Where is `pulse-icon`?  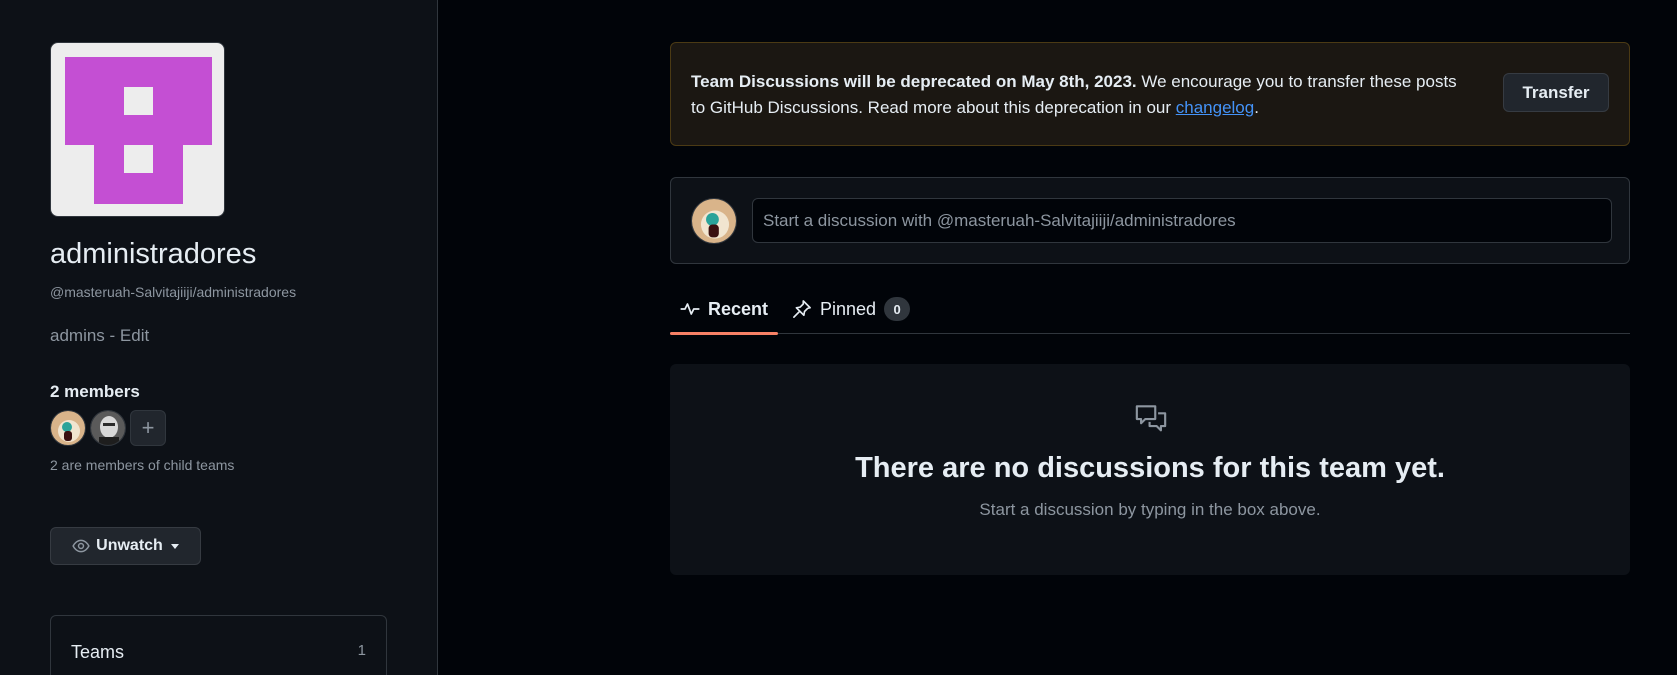 pulse-icon is located at coordinates (690, 309).